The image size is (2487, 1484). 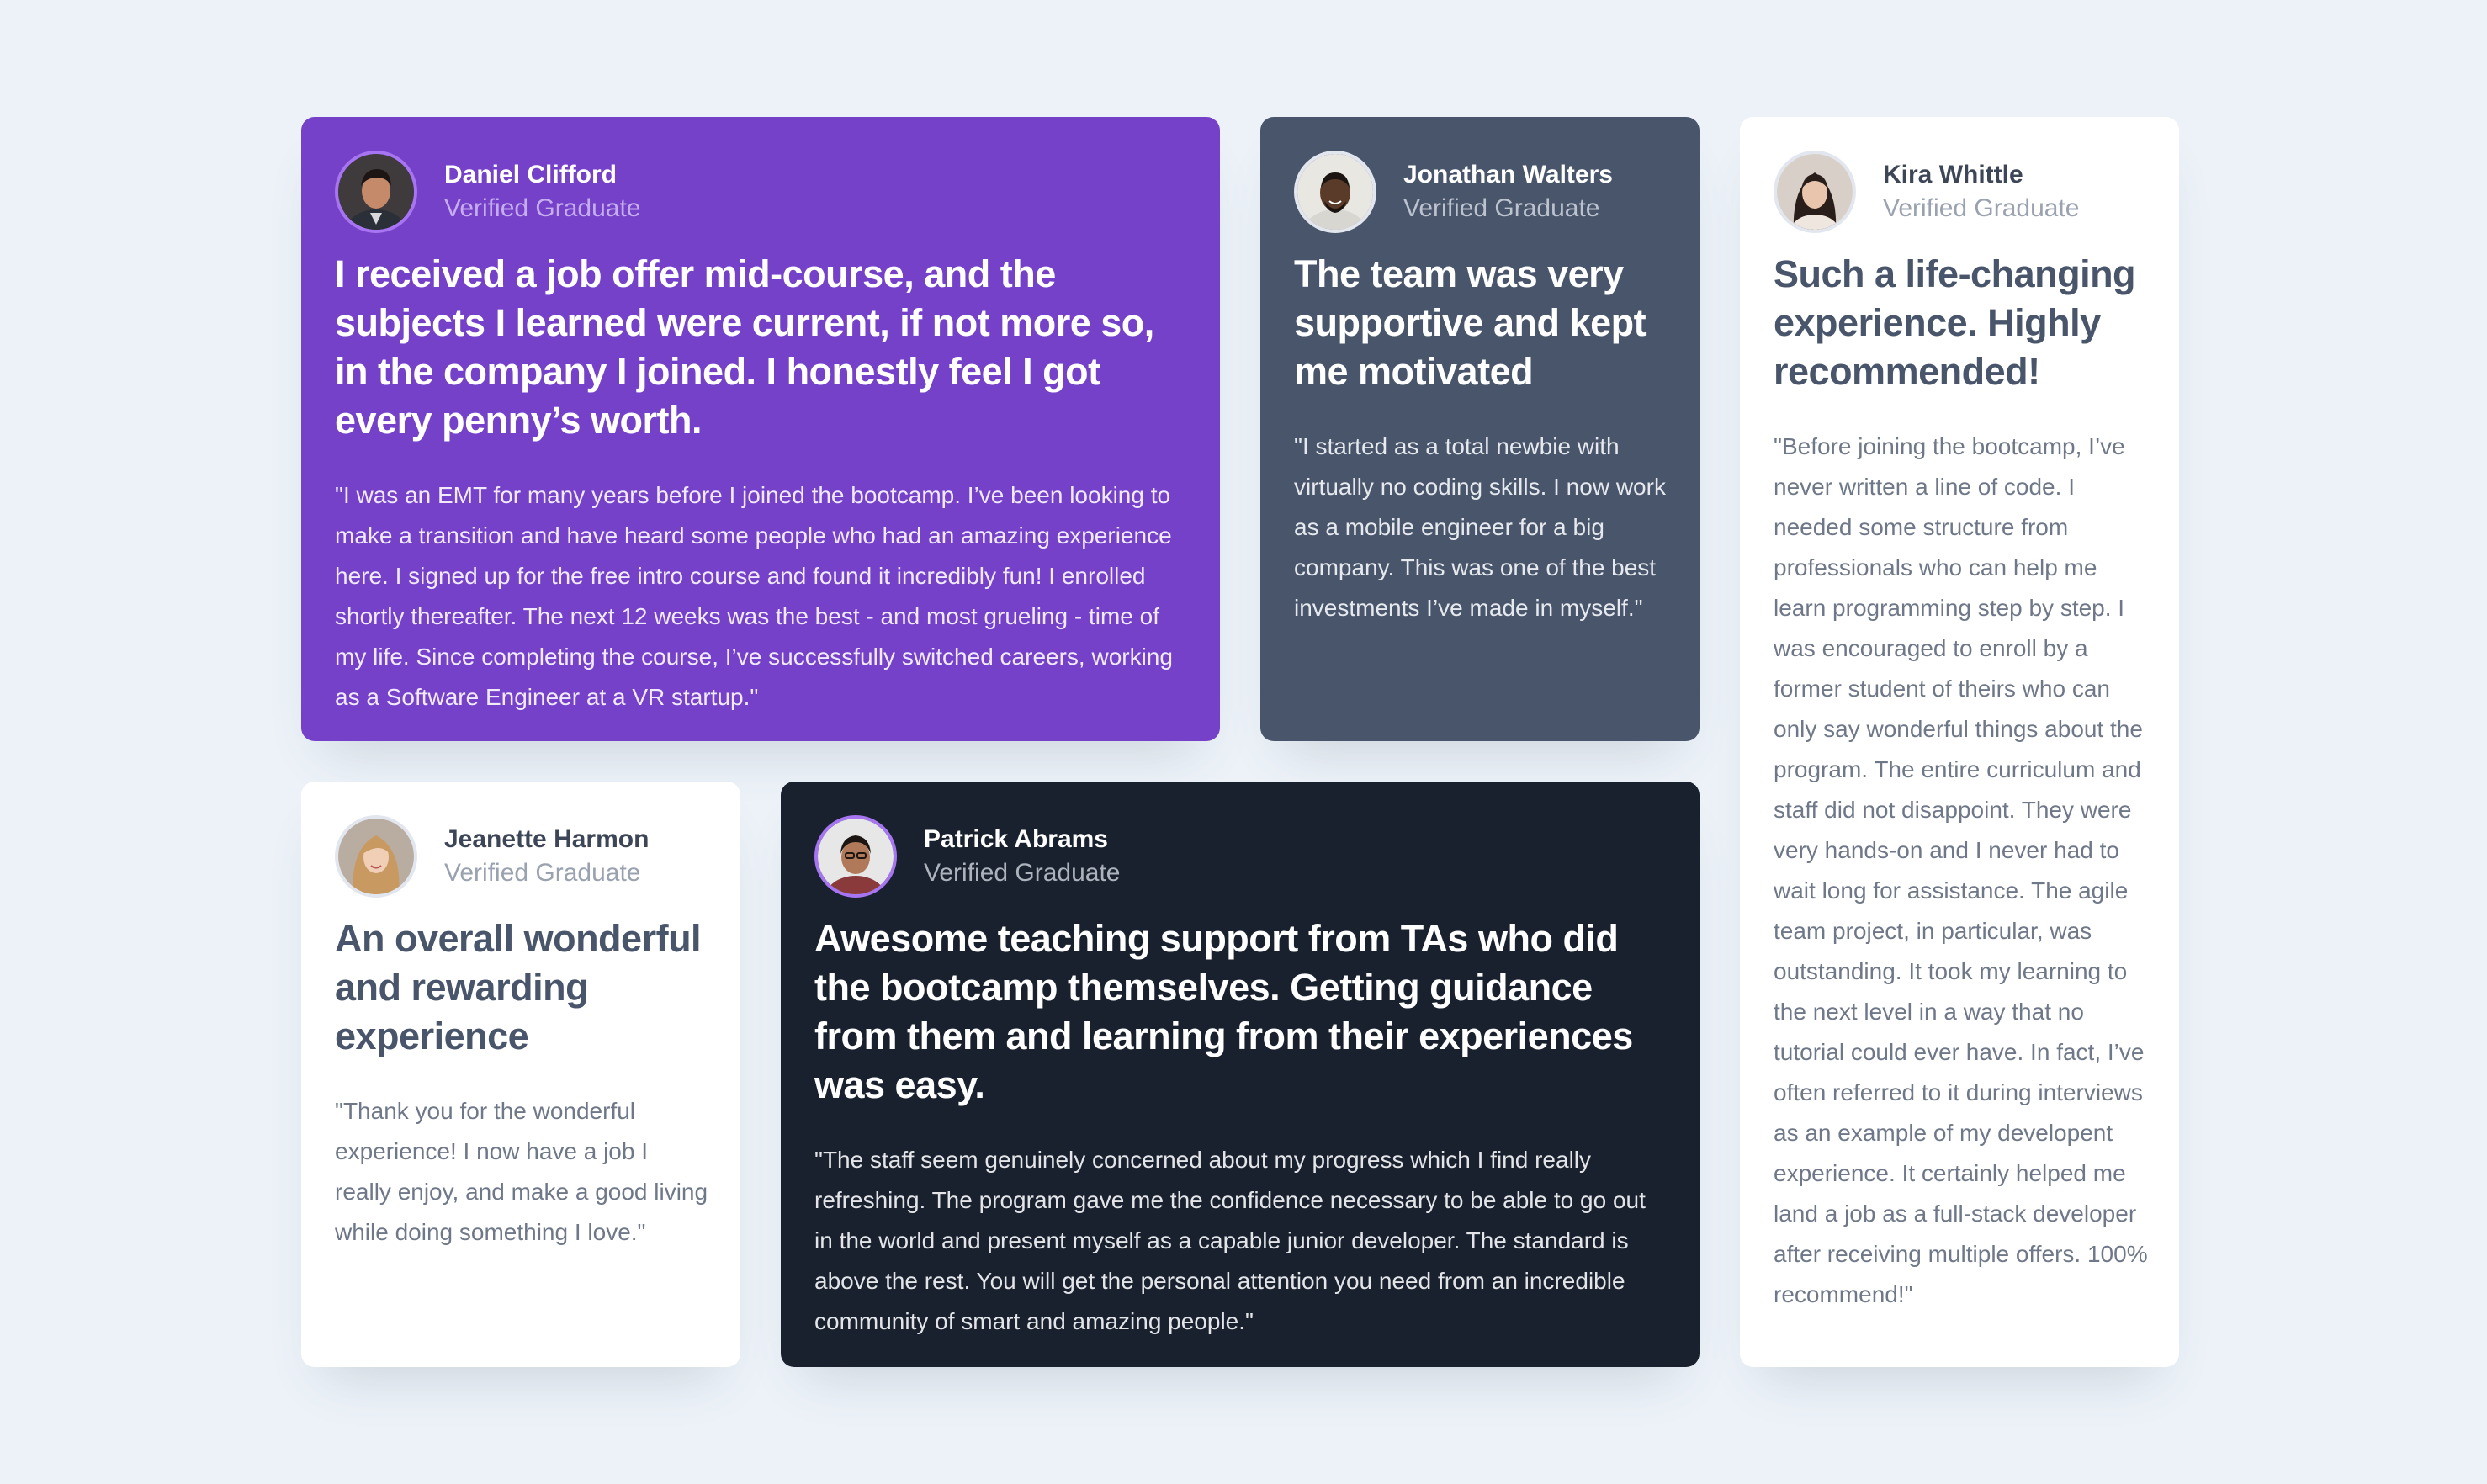 I want to click on card-header: Kira Whittle Verified Graduate, so click(x=1960, y=192).